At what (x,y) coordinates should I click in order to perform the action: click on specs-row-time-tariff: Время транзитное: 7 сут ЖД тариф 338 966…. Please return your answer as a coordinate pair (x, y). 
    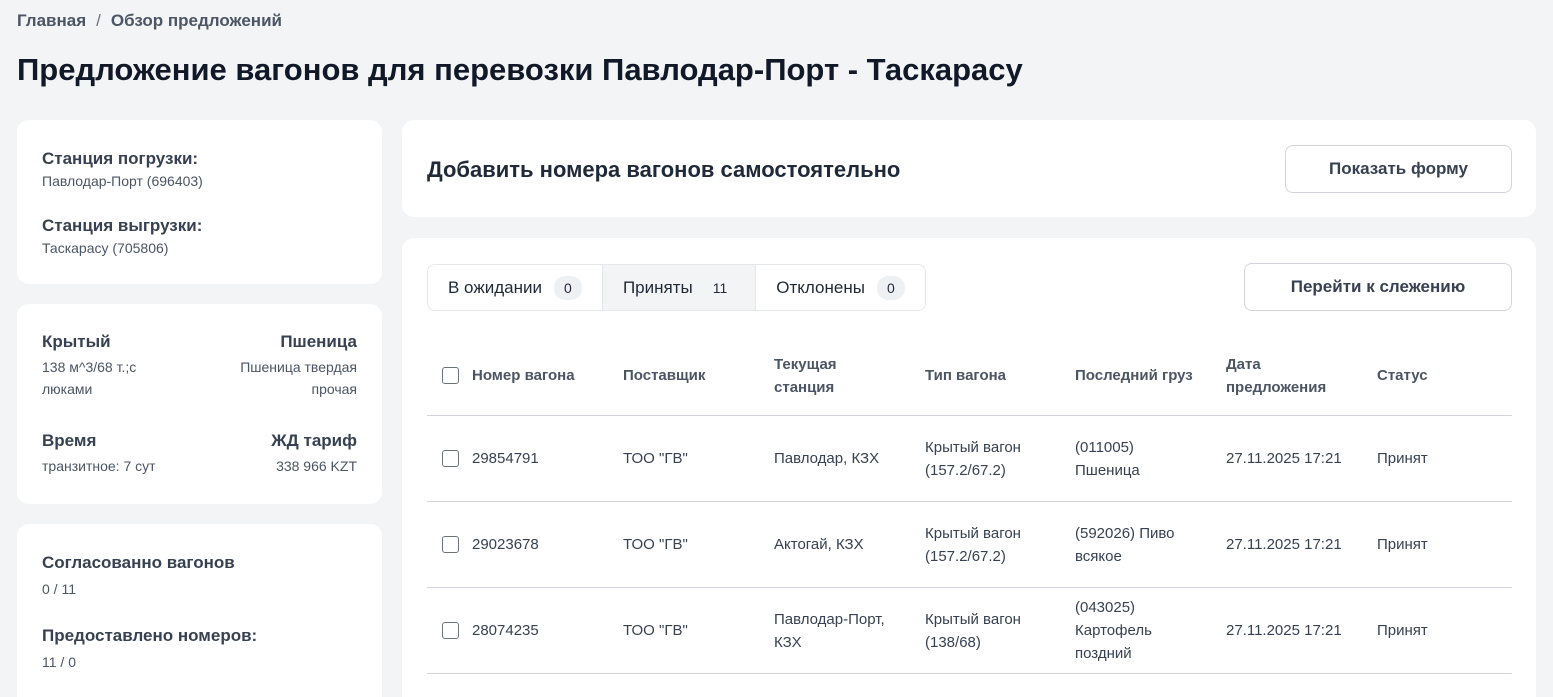
    Looking at the image, I should click on (199, 455).